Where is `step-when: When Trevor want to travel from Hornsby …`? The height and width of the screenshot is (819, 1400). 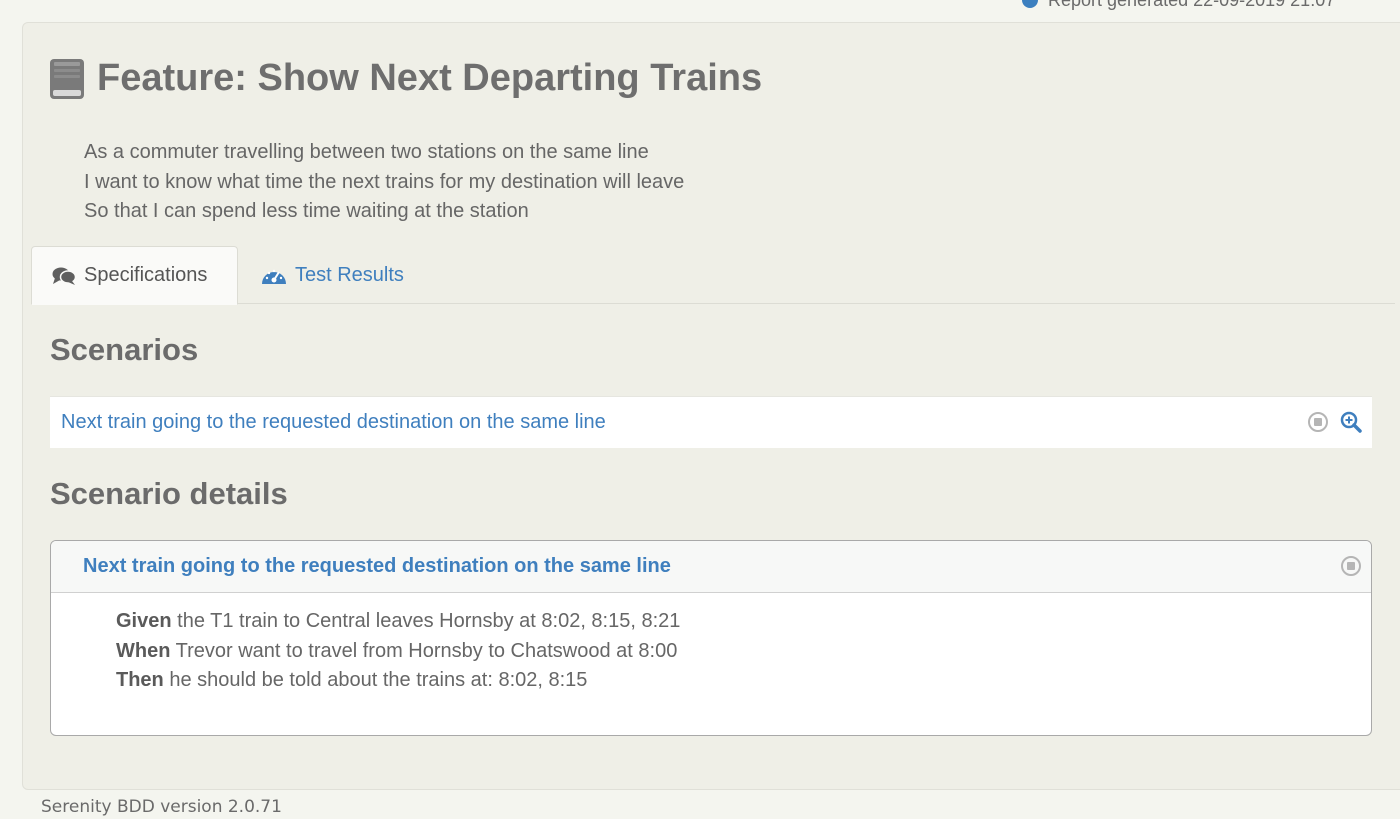
step-when: When Trevor want to travel from Hornsby … is located at coordinates (743, 652).